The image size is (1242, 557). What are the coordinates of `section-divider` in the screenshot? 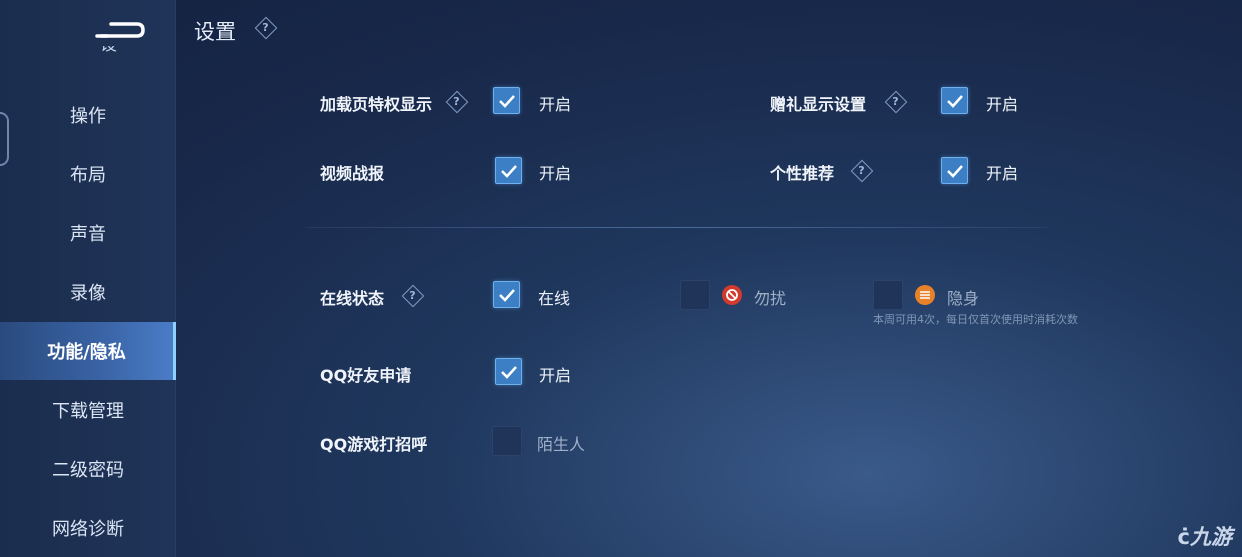 It's located at (676, 227).